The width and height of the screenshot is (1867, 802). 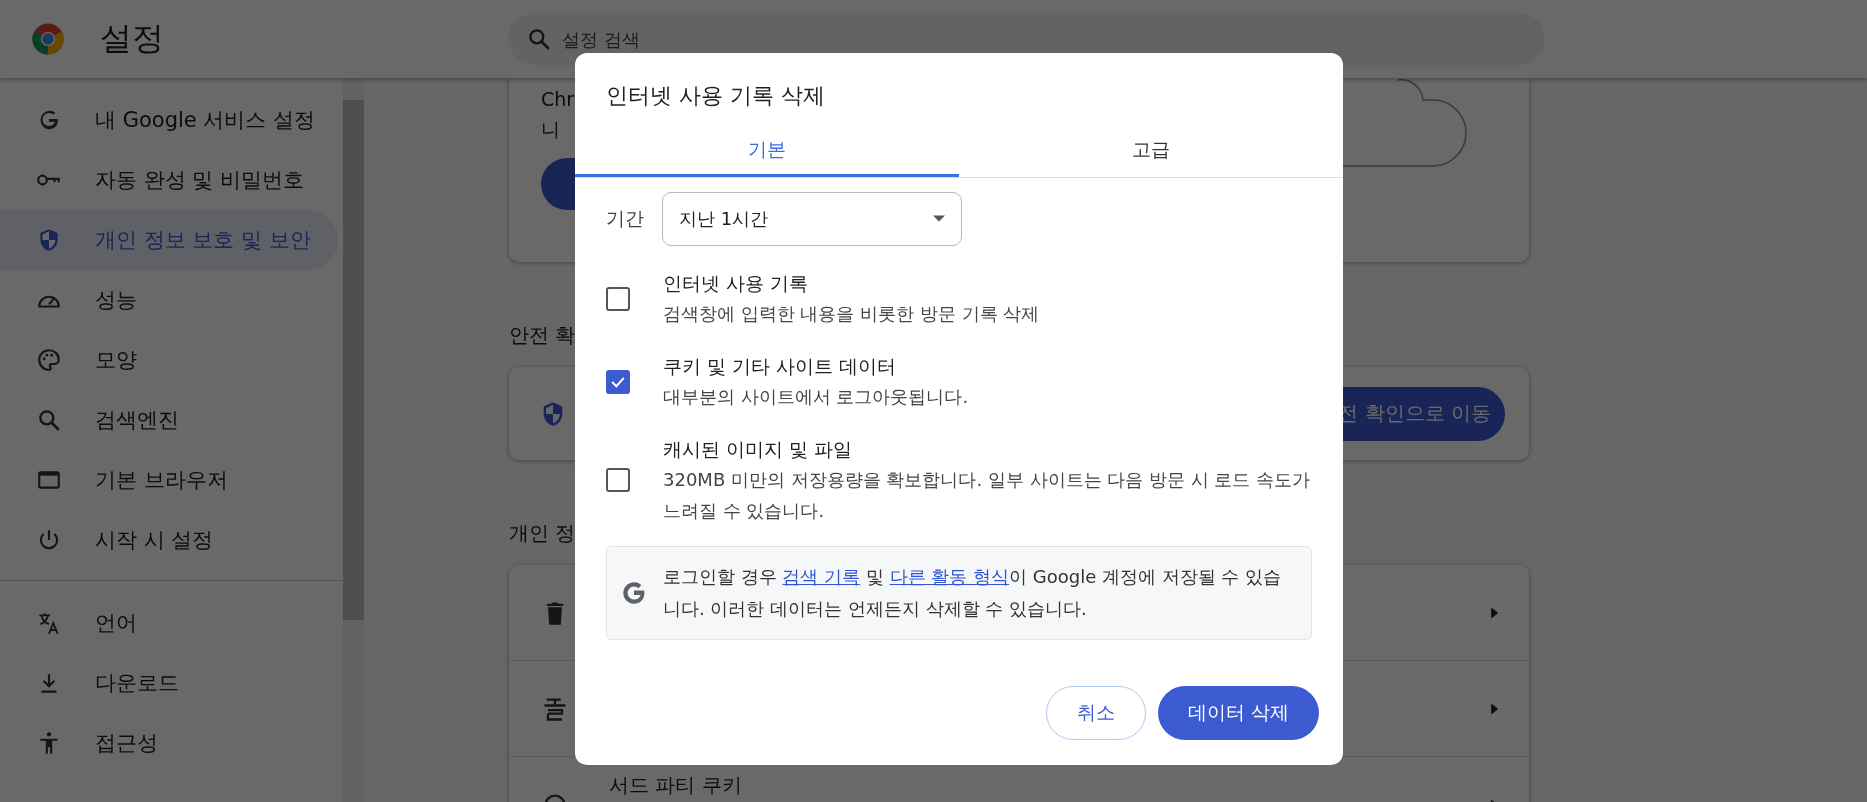 What do you see at coordinates (1238, 713) in the screenshot?
I see `delete-button: 데이터 삭제` at bounding box center [1238, 713].